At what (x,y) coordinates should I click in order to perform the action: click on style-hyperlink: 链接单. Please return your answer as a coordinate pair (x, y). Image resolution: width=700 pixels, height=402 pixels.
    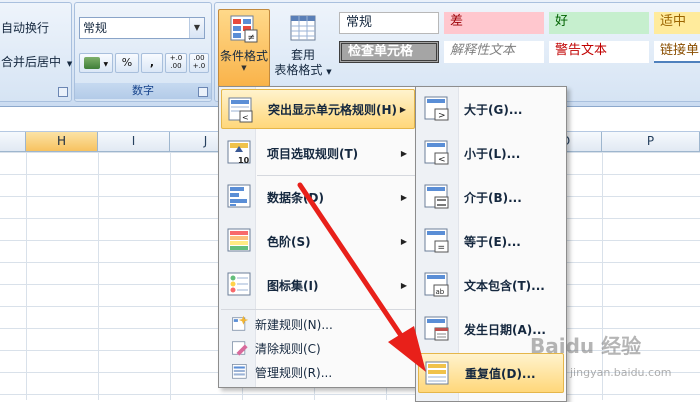
    Looking at the image, I should click on (677, 52).